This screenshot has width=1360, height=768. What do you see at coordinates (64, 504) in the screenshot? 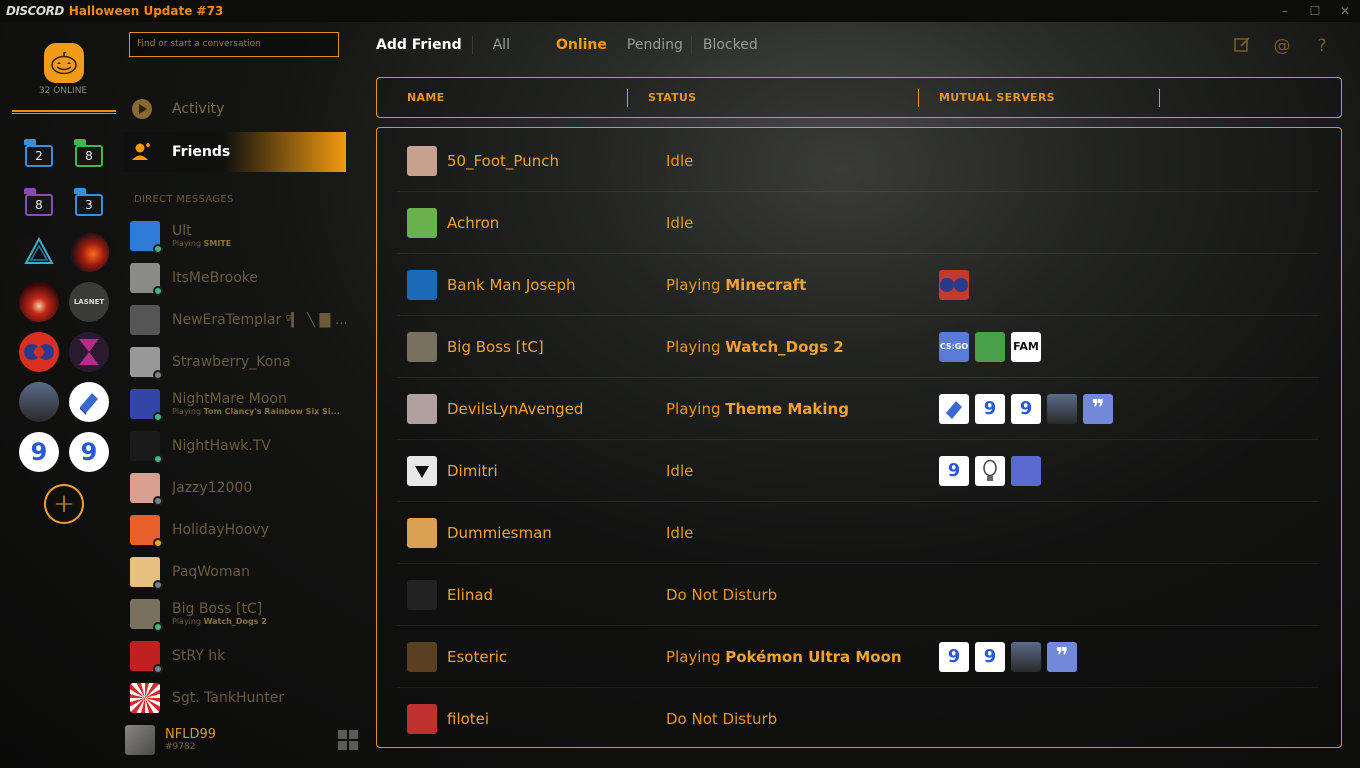
I see `add-server-button: +` at bounding box center [64, 504].